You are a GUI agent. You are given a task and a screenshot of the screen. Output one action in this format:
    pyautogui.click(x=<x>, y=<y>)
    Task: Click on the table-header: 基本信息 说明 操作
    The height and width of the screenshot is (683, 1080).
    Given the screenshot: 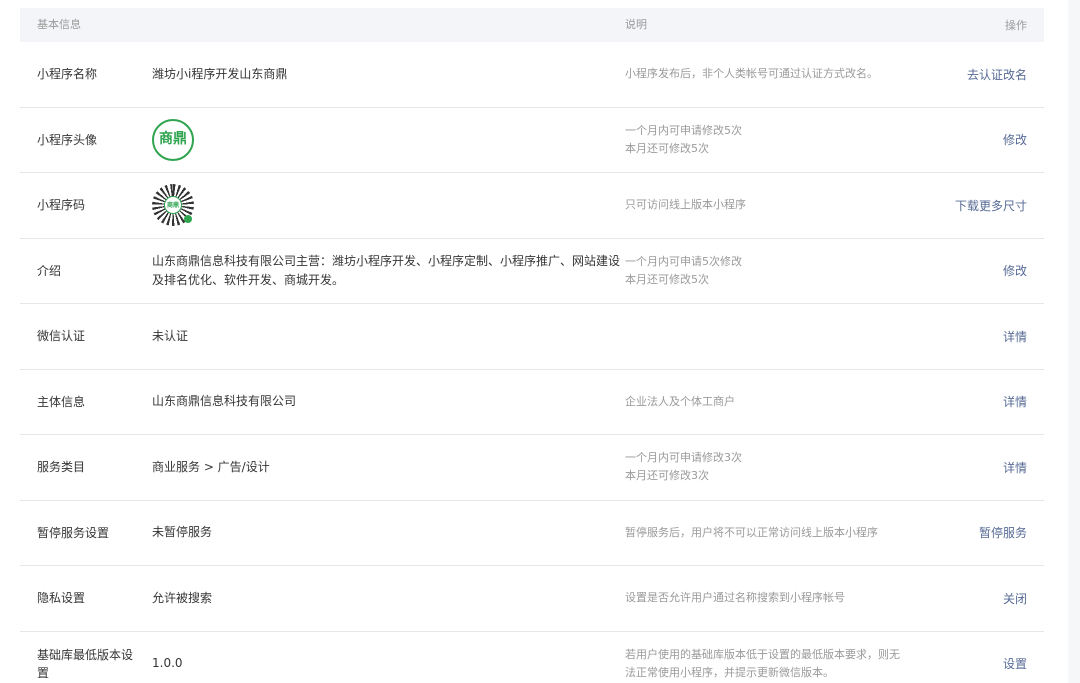 What is the action you would take?
    pyautogui.click(x=532, y=25)
    